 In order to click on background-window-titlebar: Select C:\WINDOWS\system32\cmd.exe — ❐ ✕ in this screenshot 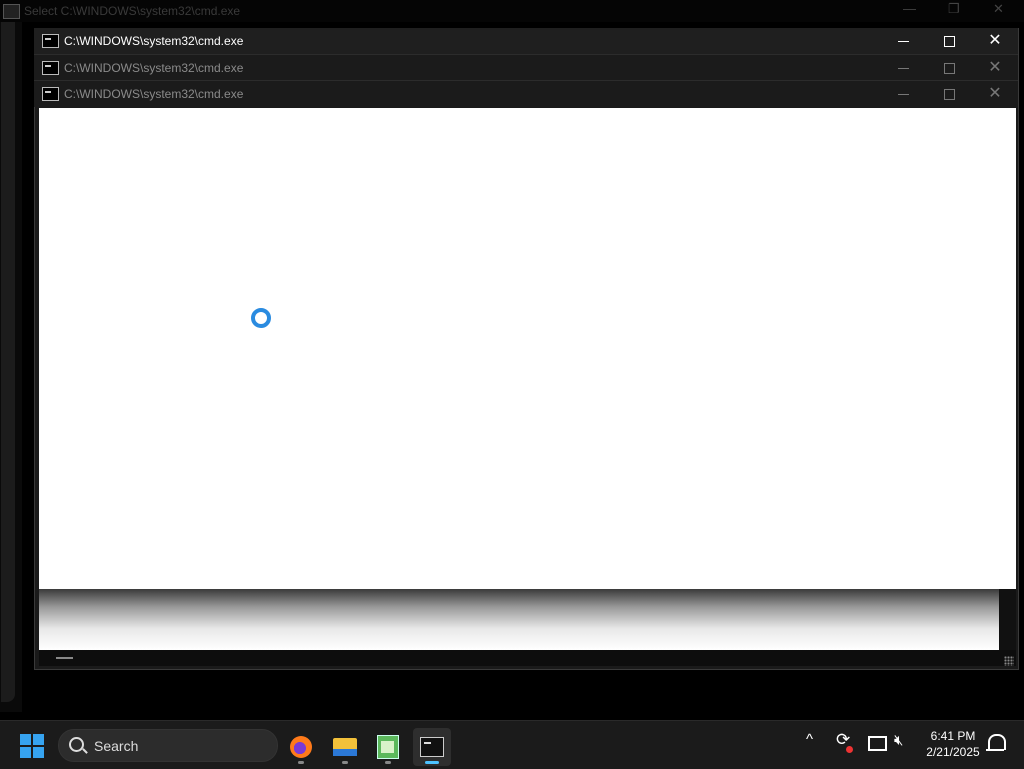, I will do `click(512, 11)`.